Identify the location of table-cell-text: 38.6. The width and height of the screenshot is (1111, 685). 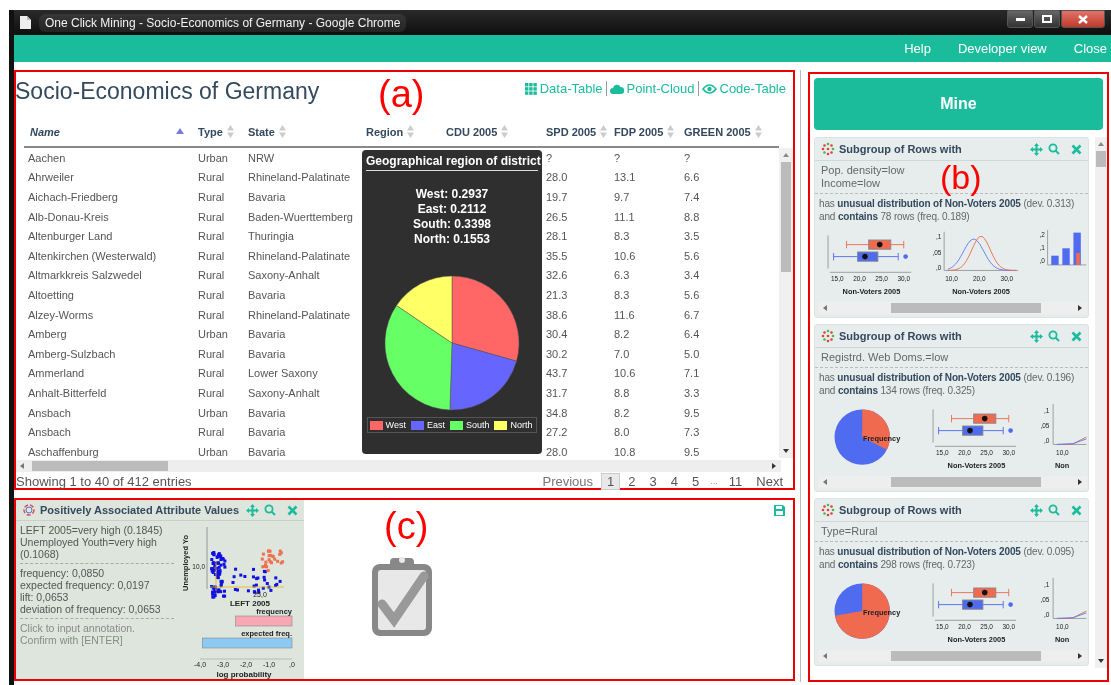
(557, 314).